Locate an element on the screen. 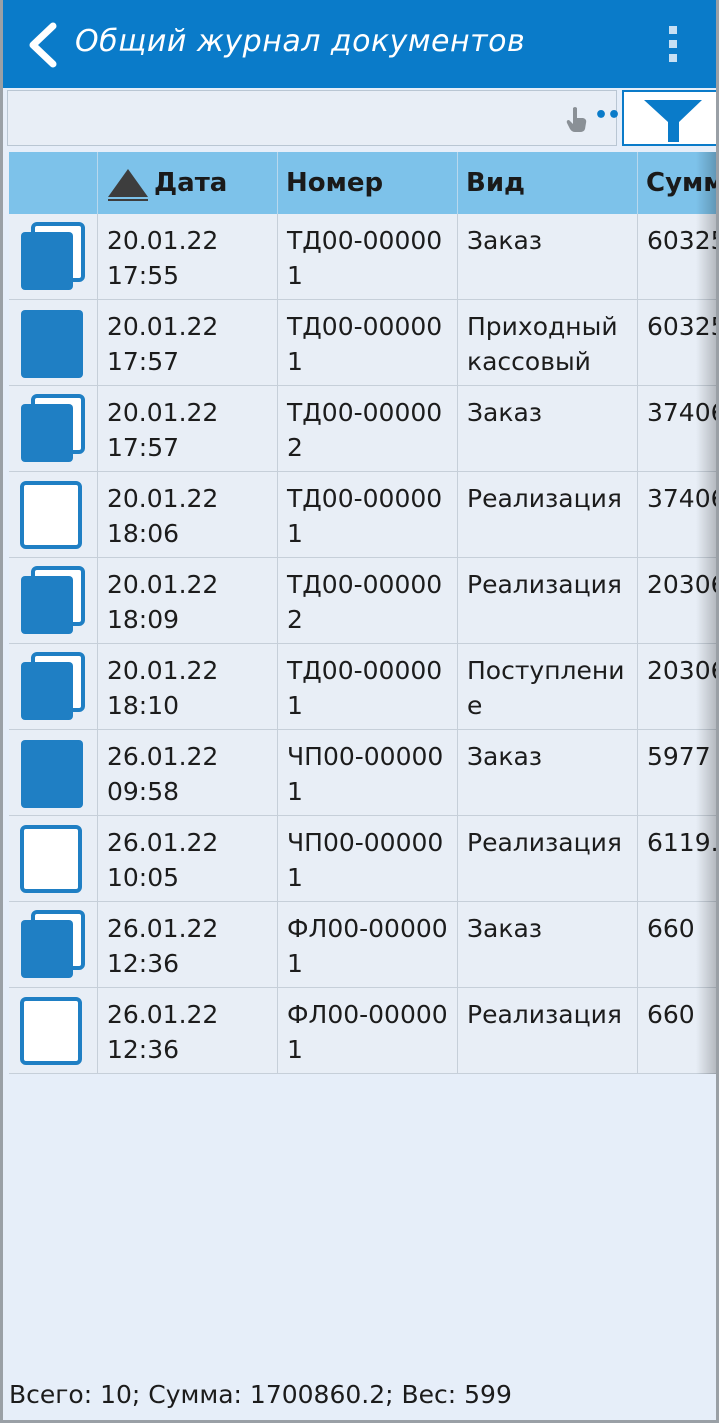 This screenshot has height=1423, width=719. table-row: 26.01.22 12:36 ФЛ00-00000 1 Реализация 660 is located at coordinates (362, 1031).